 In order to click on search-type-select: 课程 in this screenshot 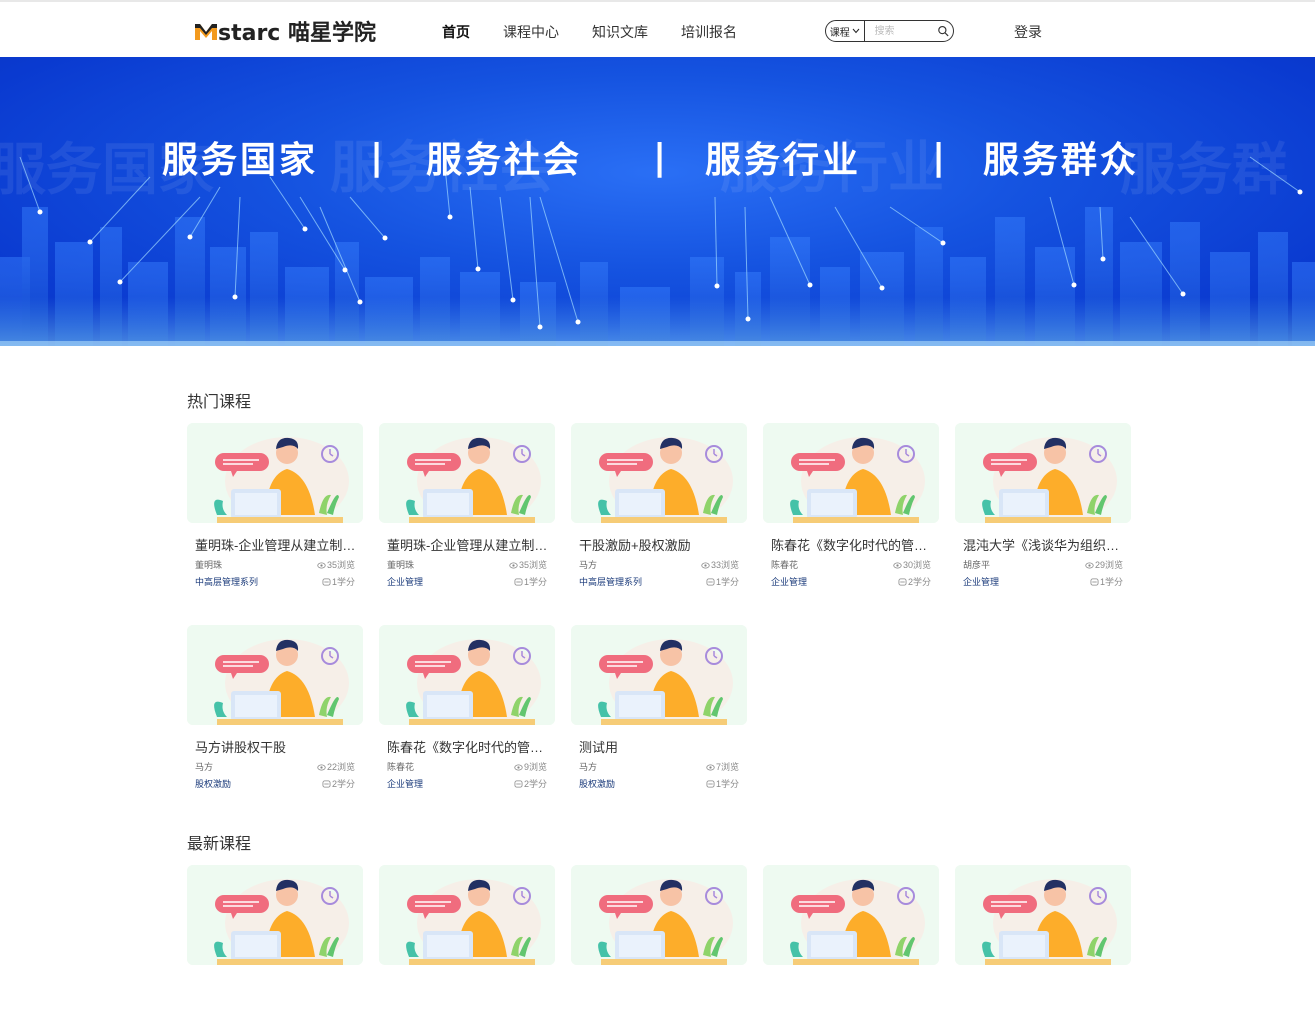, I will do `click(845, 31)`.